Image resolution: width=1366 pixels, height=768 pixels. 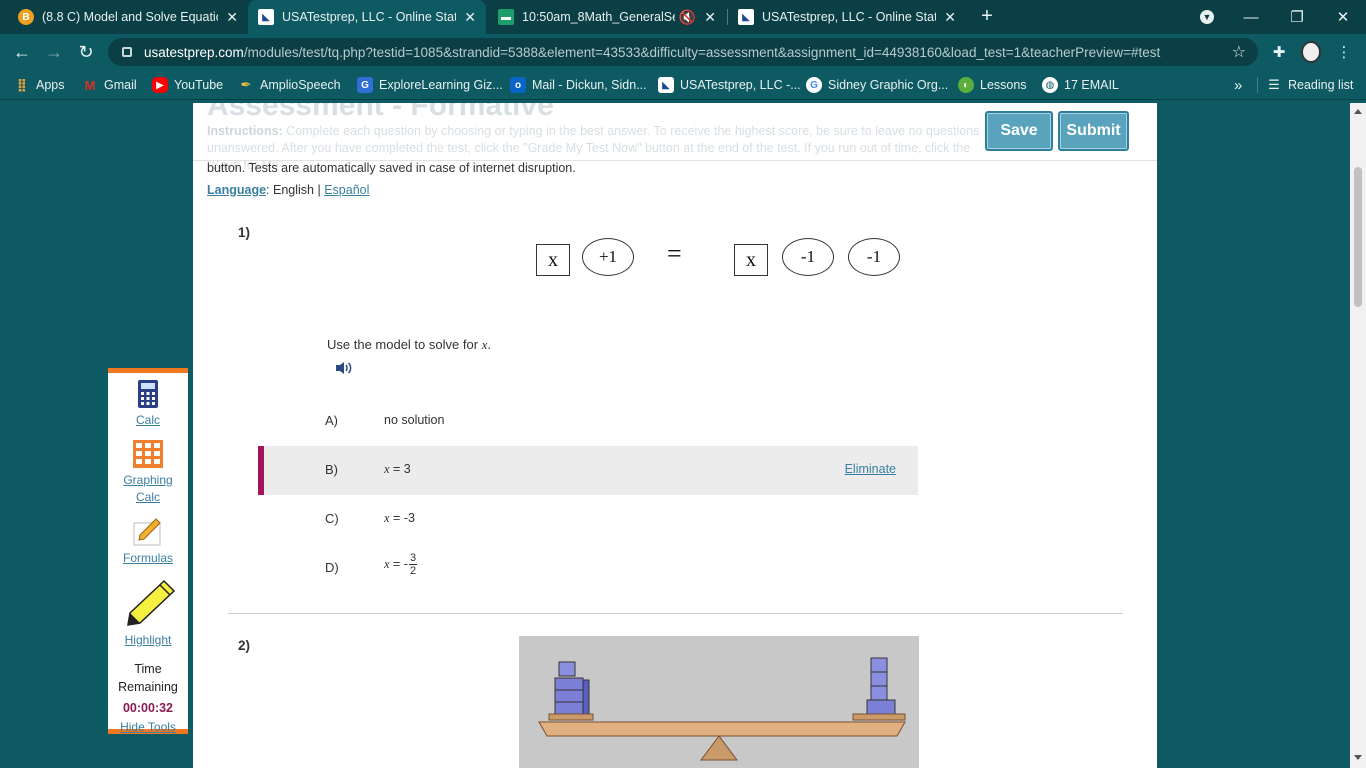 I want to click on meet-favicon: ▬, so click(x=506, y=17).